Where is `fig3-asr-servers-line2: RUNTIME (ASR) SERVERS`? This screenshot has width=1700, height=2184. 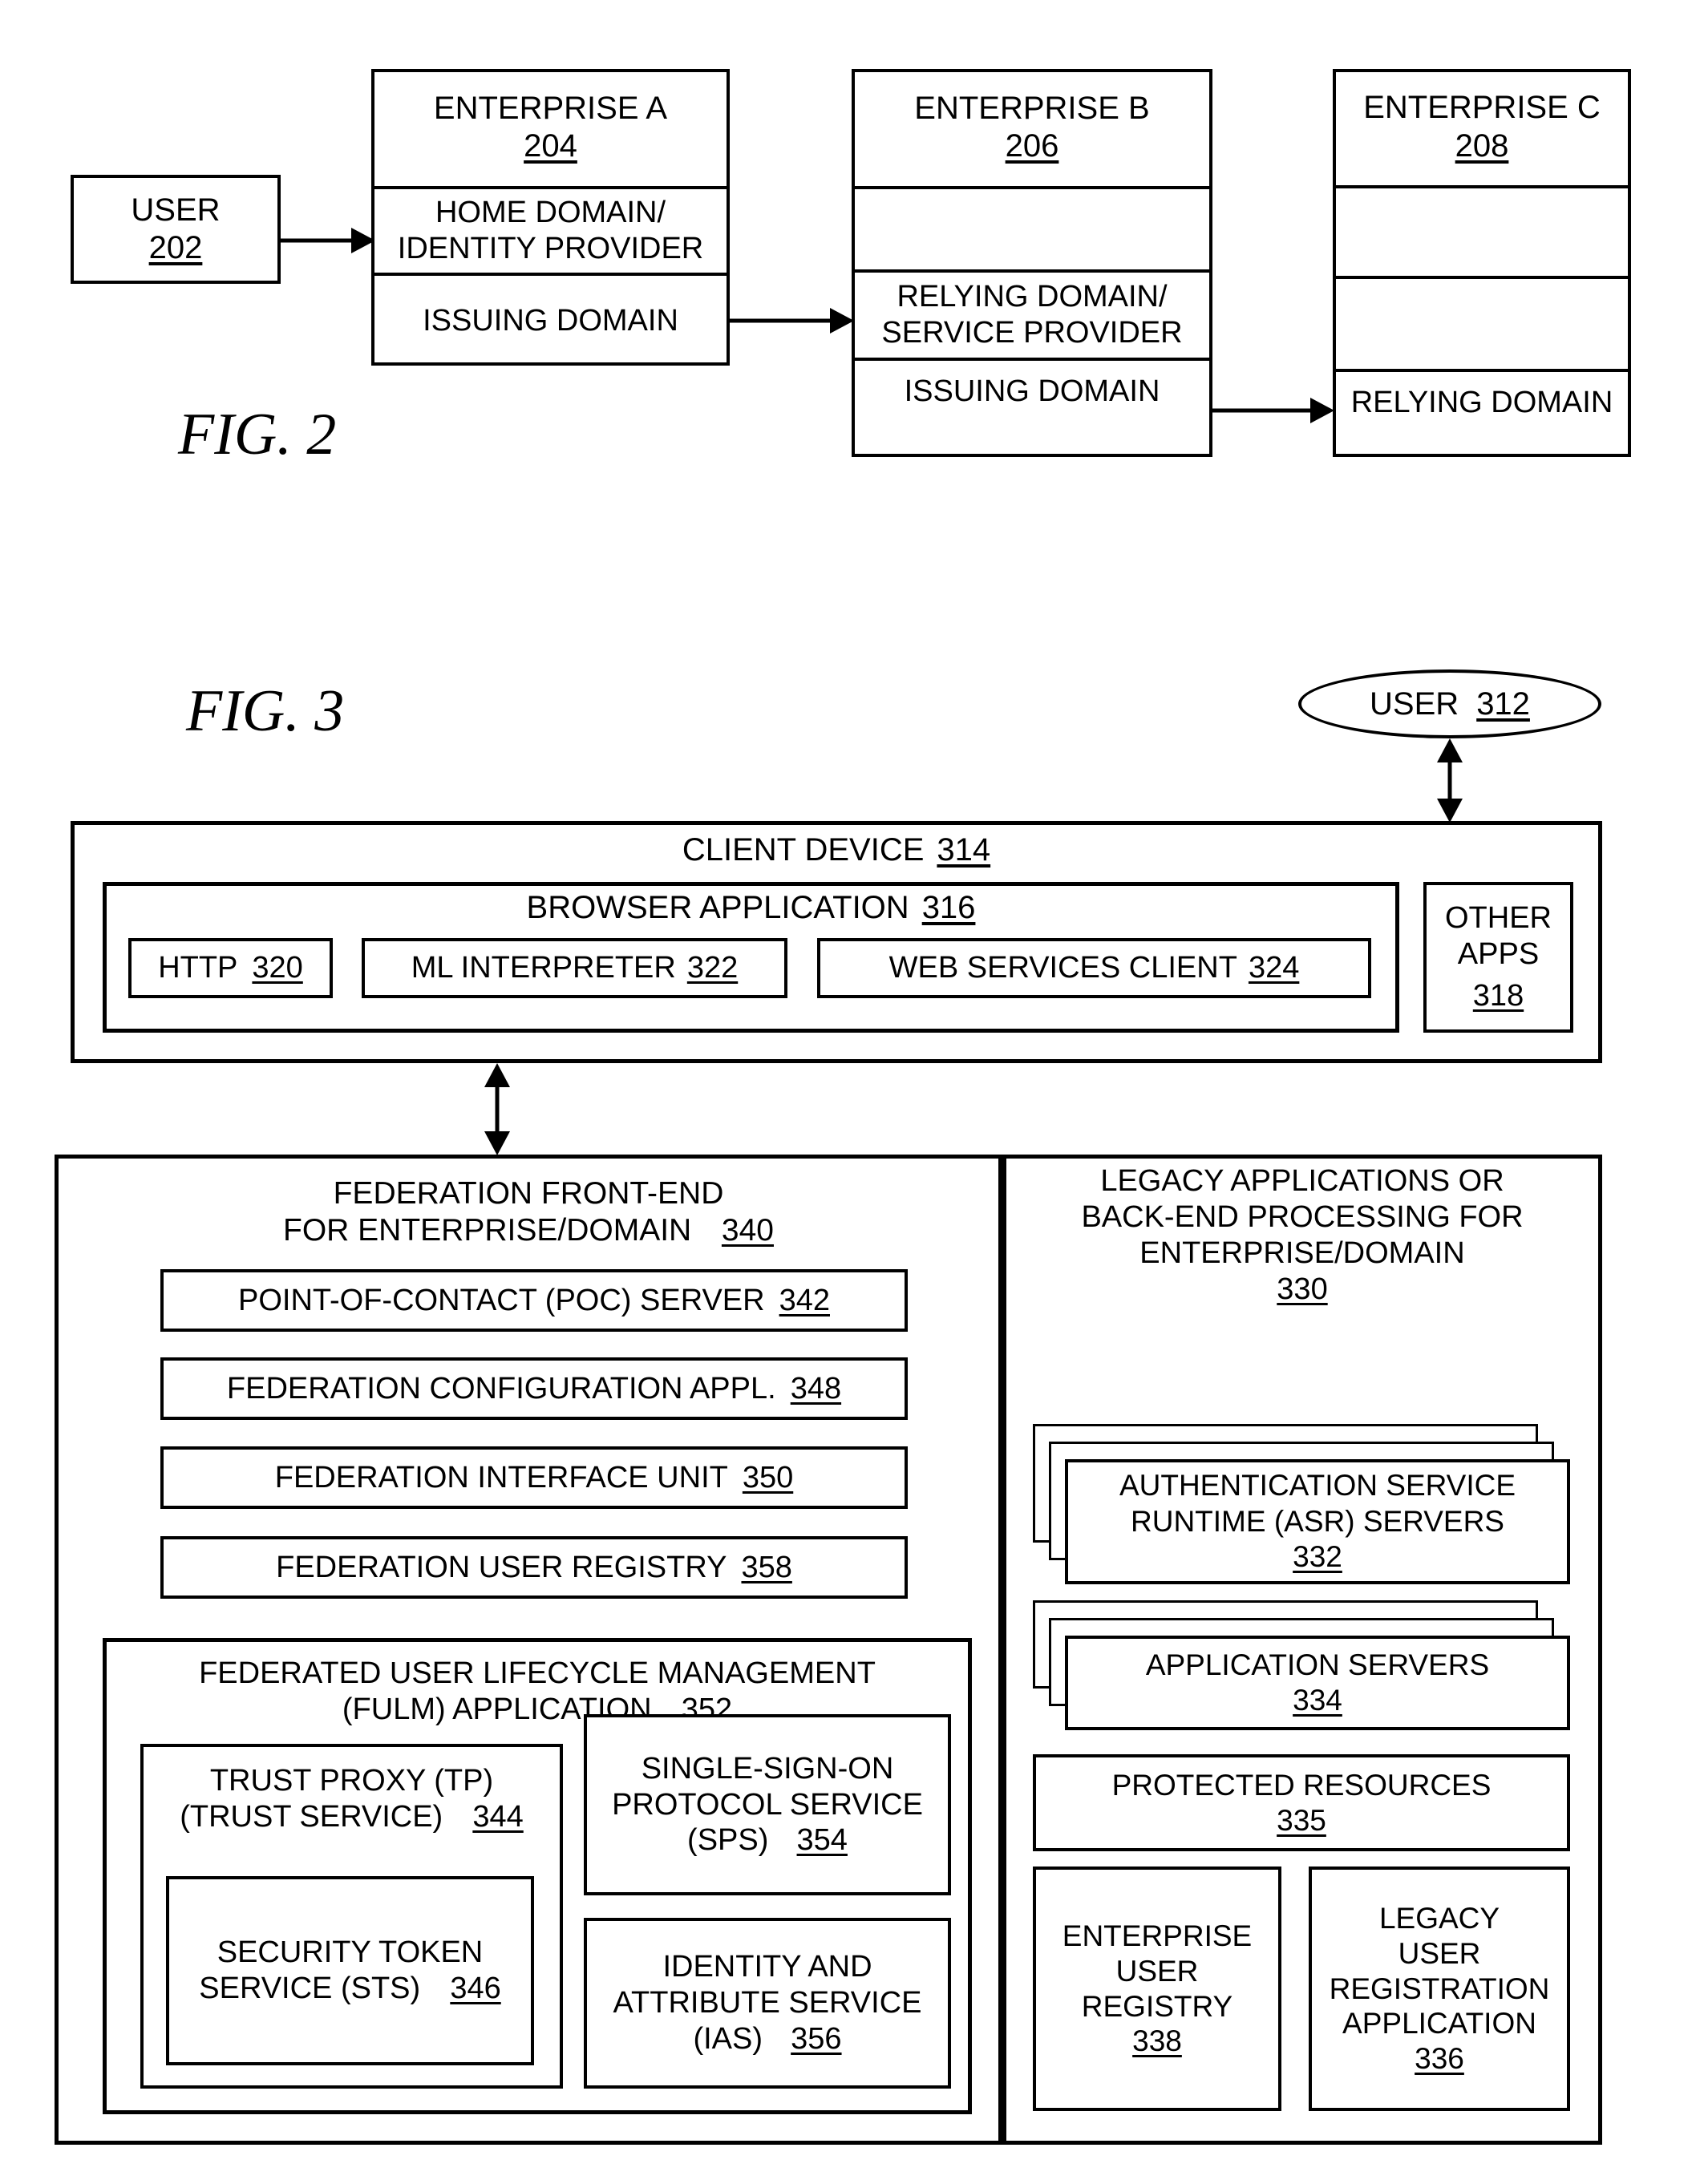
fig3-asr-servers-line2: RUNTIME (ASR) SERVERS is located at coordinates (1317, 1521).